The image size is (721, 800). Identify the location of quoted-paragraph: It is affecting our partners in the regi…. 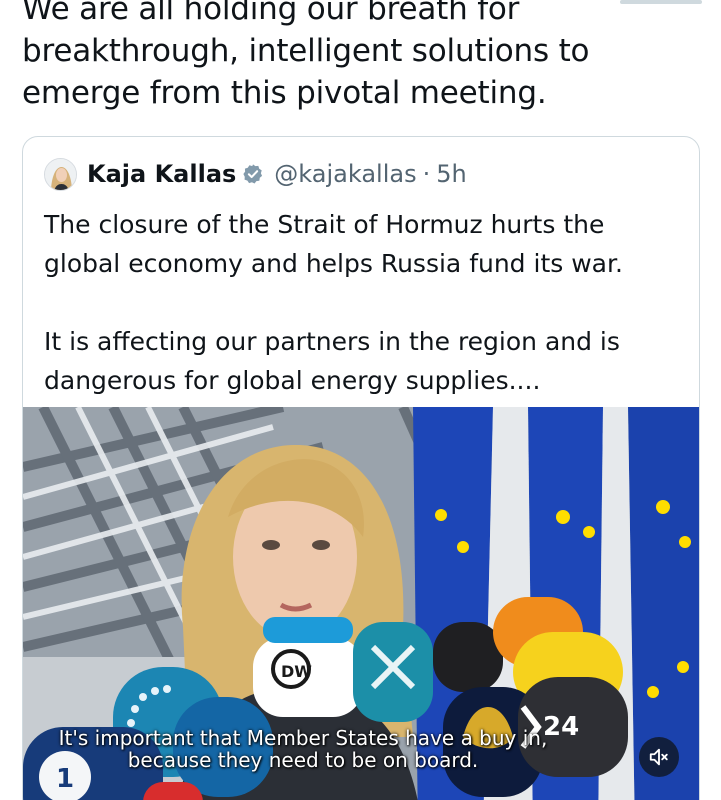
(332, 361).